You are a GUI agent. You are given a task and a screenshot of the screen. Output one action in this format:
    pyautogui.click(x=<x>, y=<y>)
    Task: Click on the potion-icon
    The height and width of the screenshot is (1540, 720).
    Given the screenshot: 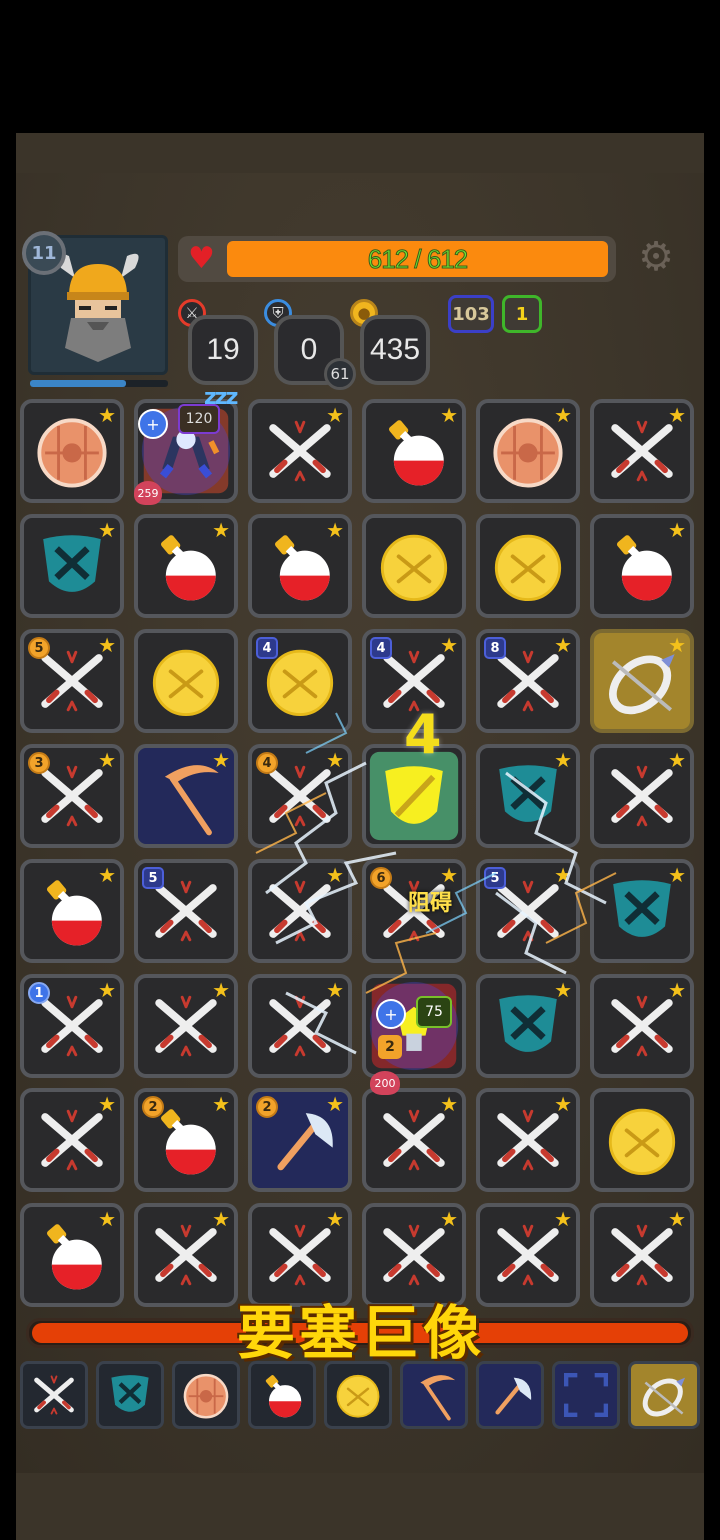 What is the action you would take?
    pyautogui.click(x=283, y=1396)
    